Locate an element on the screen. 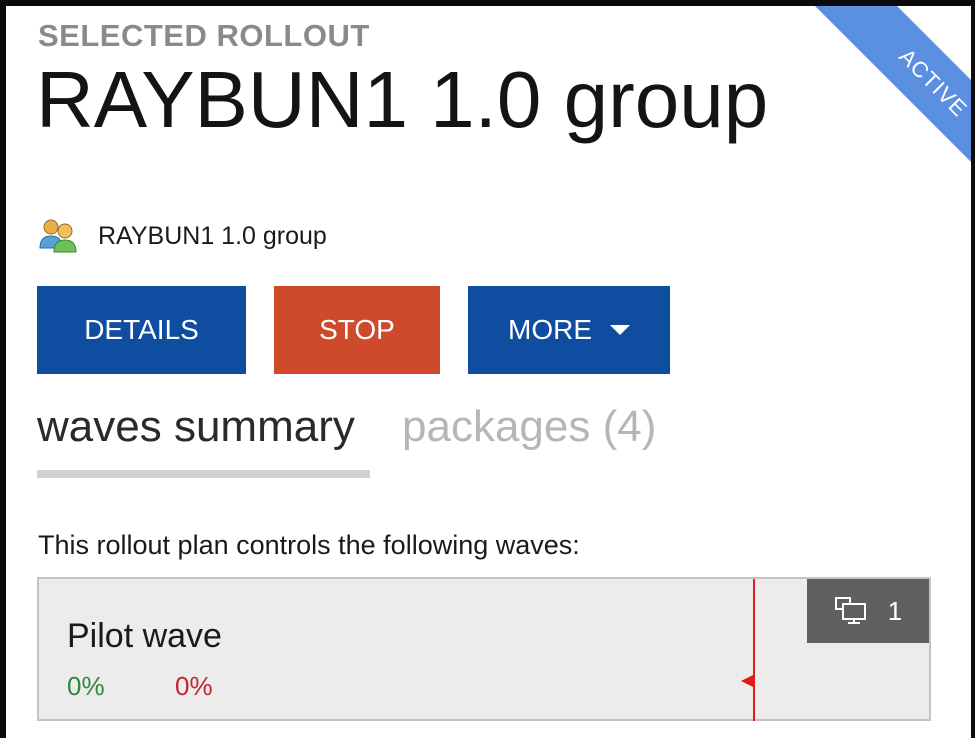 The height and width of the screenshot is (738, 975). active-tab-indicator is located at coordinates (203, 474).